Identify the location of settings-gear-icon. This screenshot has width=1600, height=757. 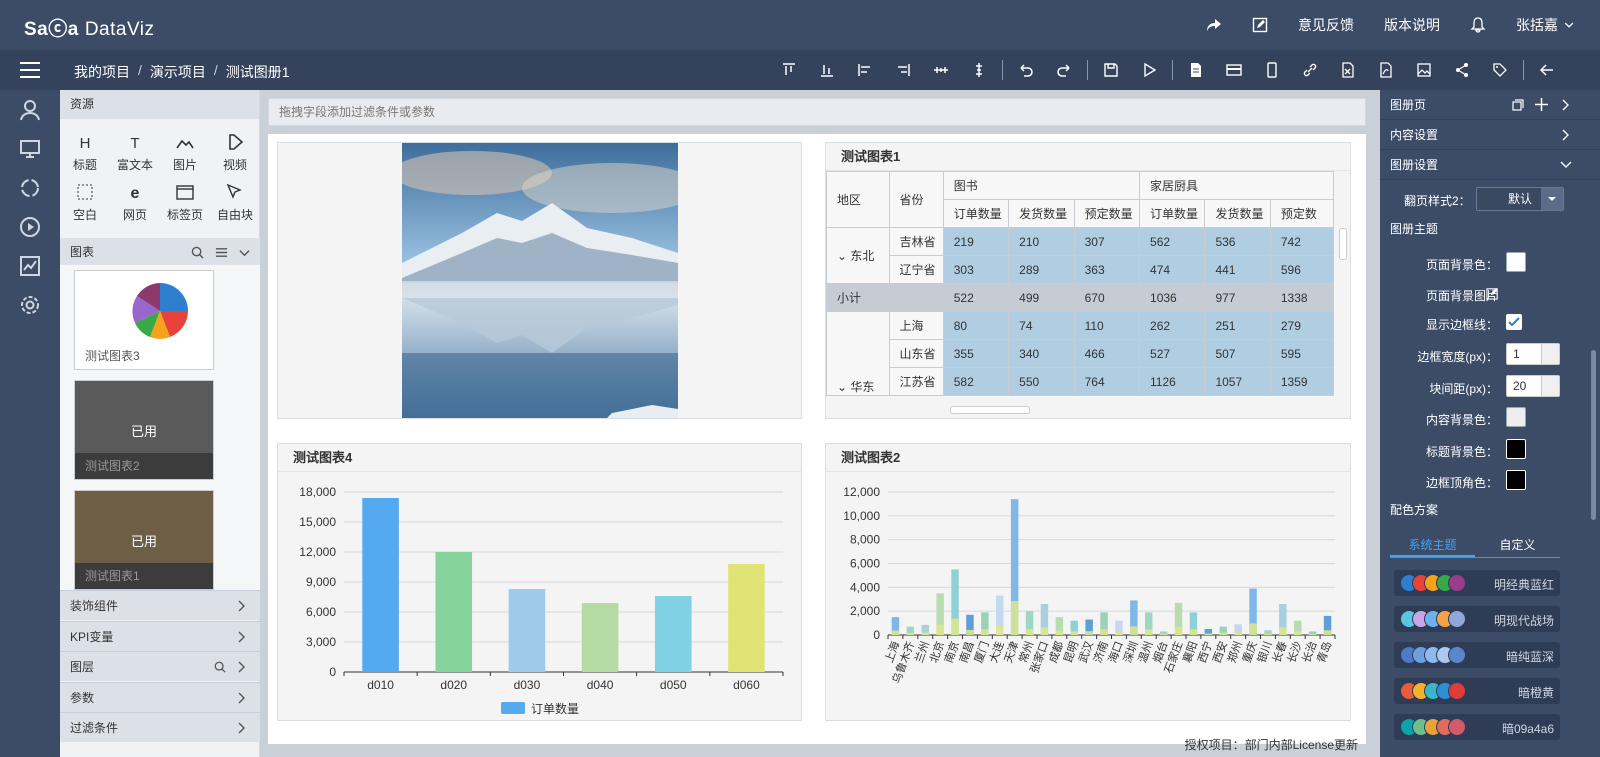
(30, 305).